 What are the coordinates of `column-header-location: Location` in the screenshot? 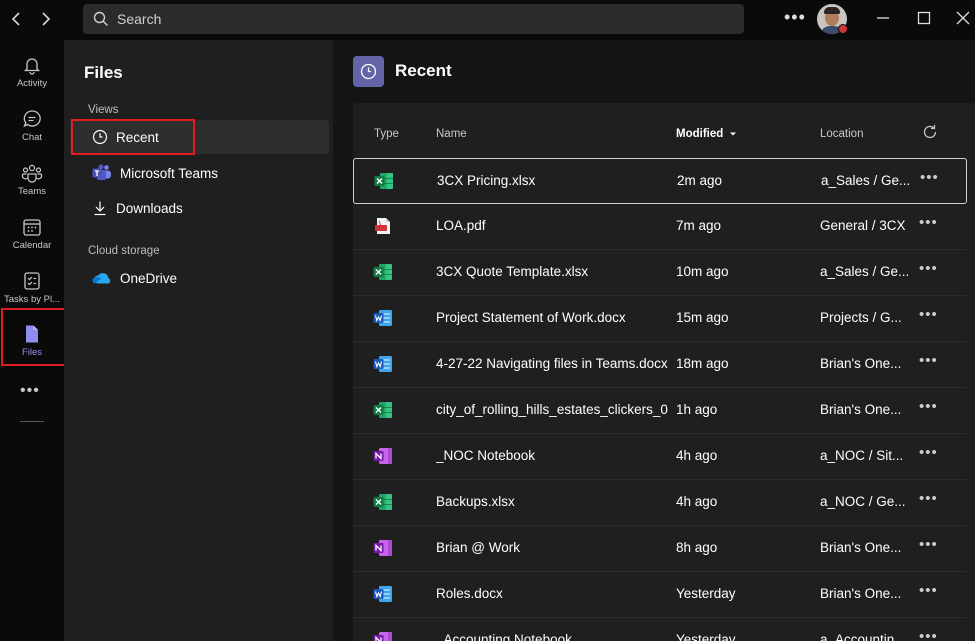 It's located at (841, 134).